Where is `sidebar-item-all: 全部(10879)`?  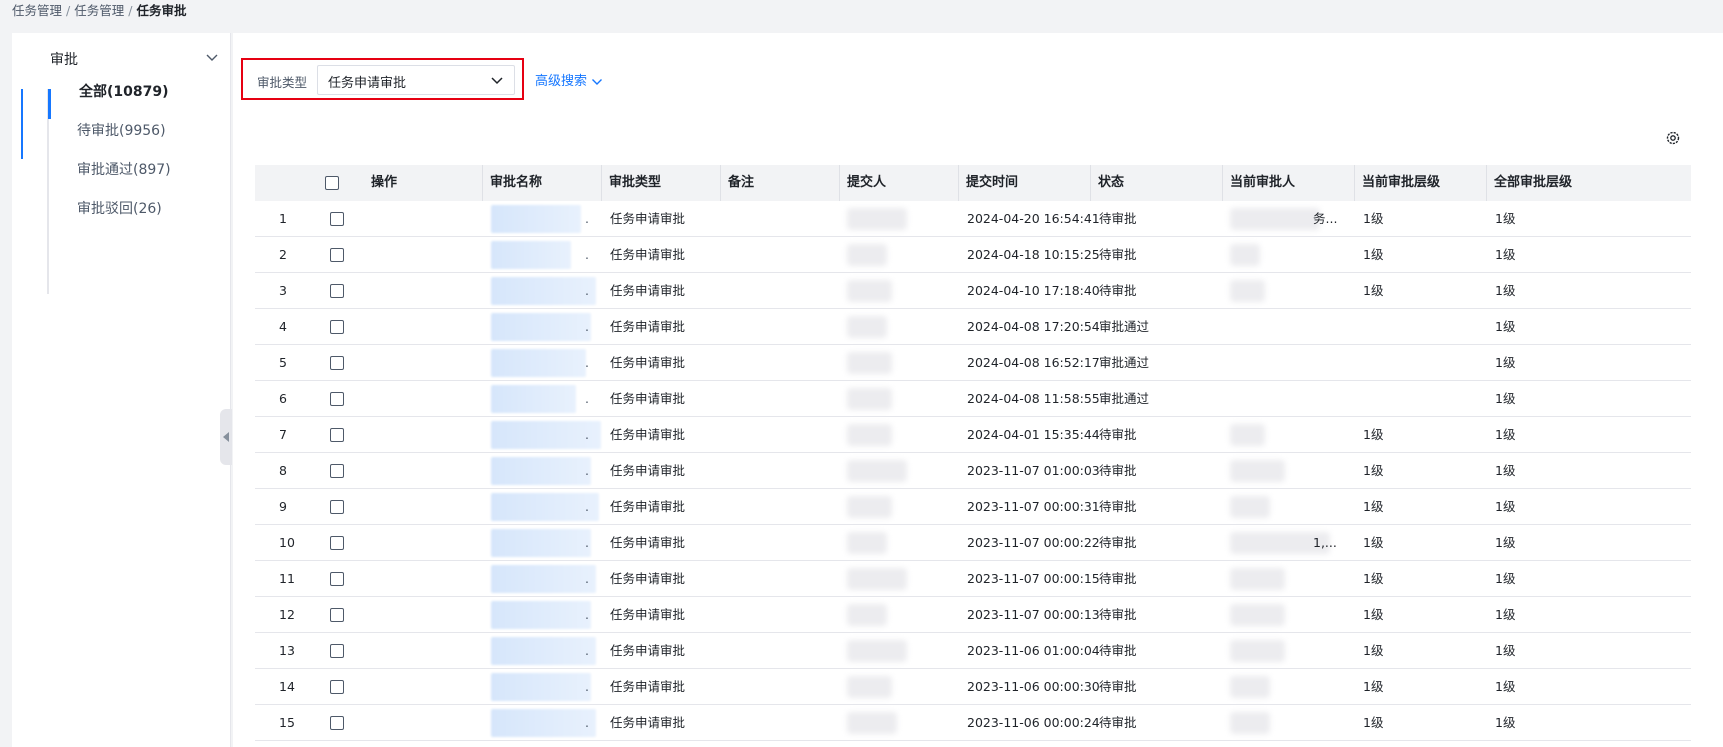
sidebar-item-all: 全部(10879) is located at coordinates (124, 92).